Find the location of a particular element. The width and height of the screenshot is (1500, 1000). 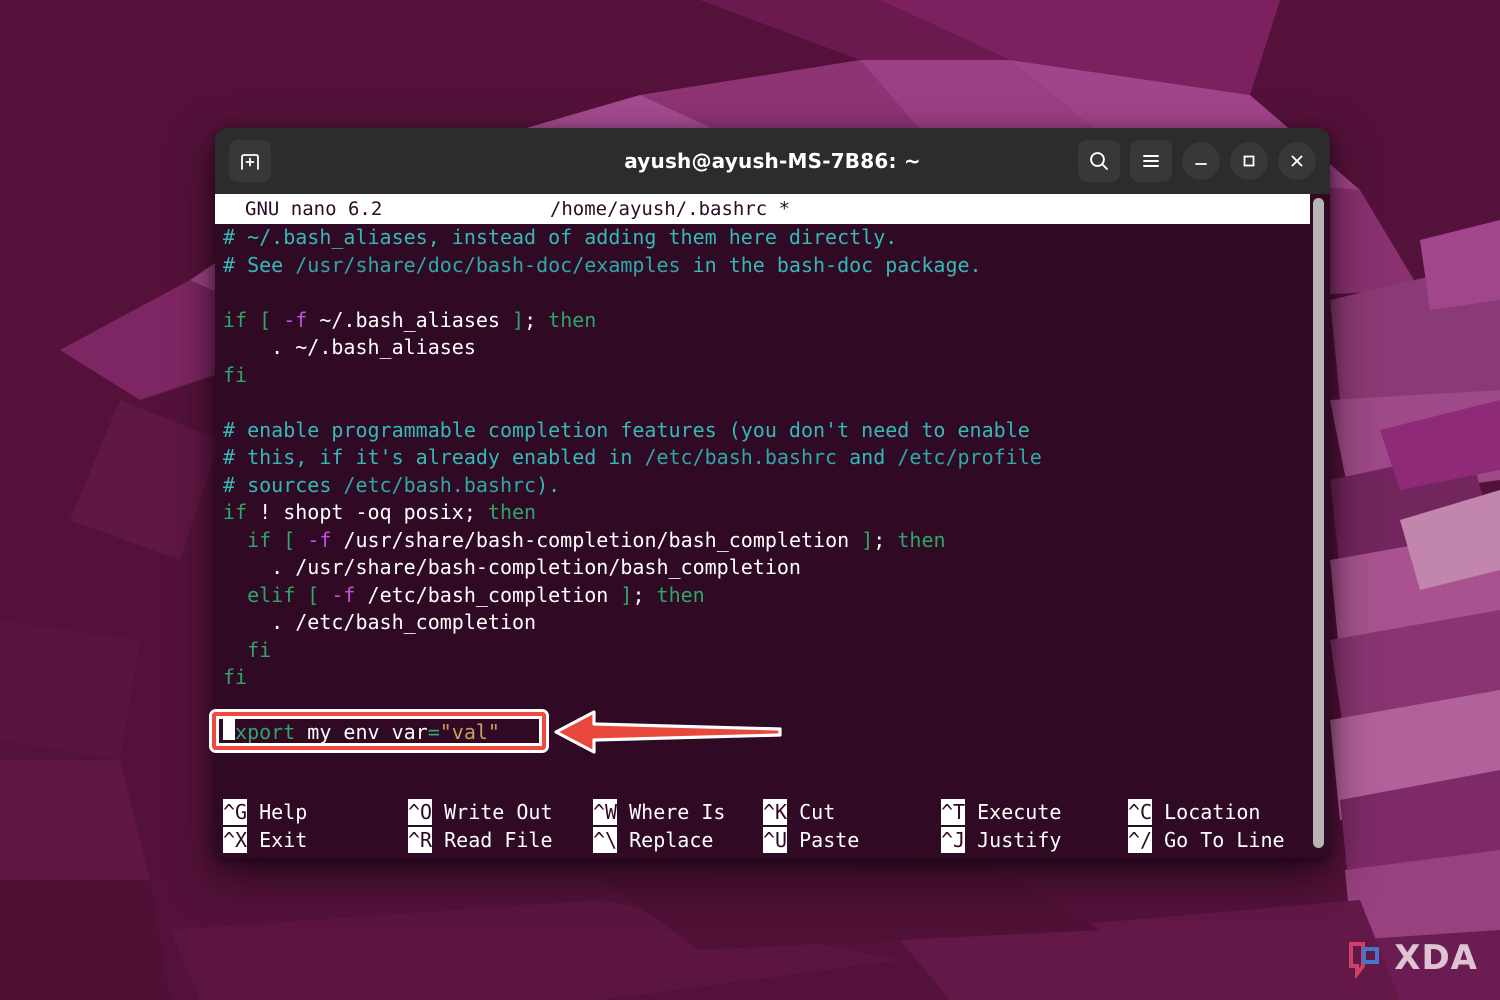

arrow-annotation is located at coordinates (668, 732).